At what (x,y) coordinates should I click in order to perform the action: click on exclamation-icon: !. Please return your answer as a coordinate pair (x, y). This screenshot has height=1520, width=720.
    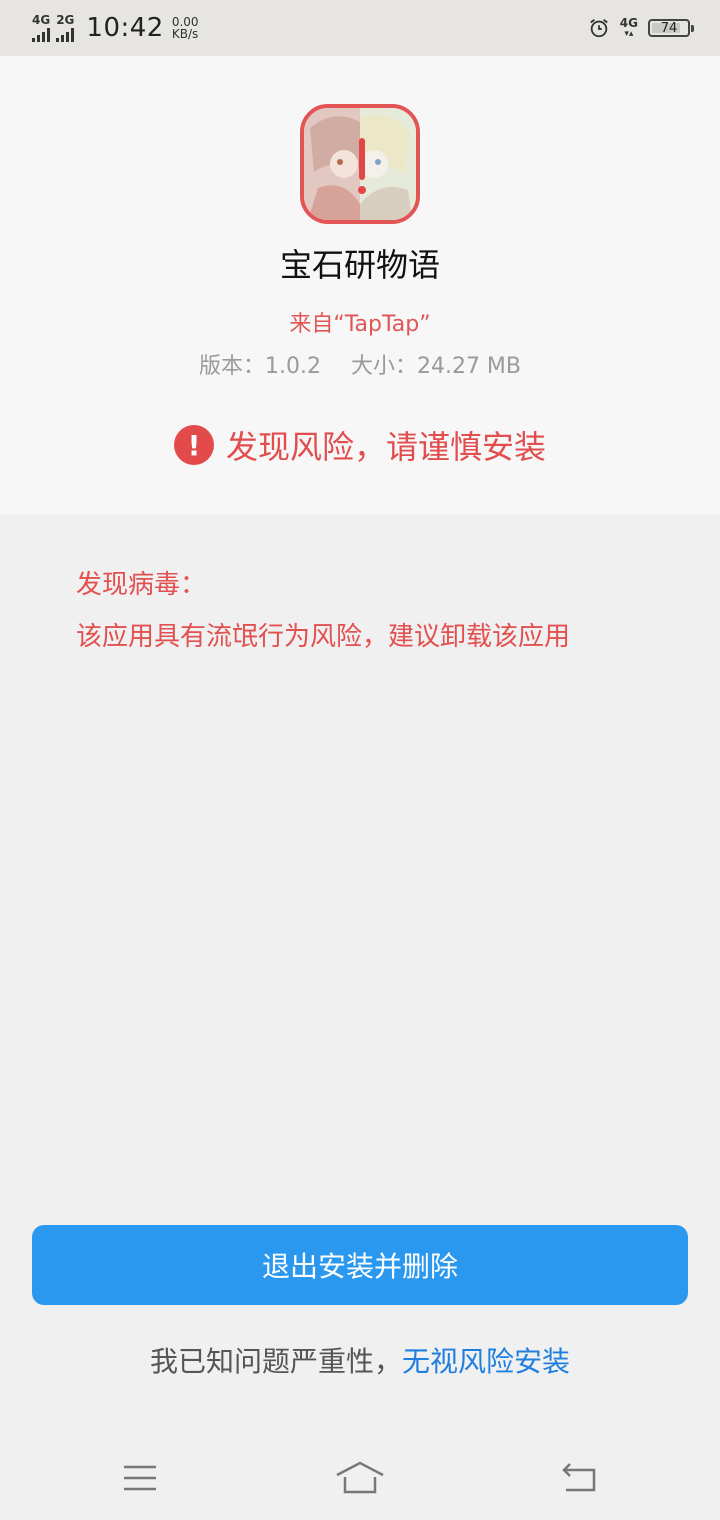
    Looking at the image, I should click on (193, 445).